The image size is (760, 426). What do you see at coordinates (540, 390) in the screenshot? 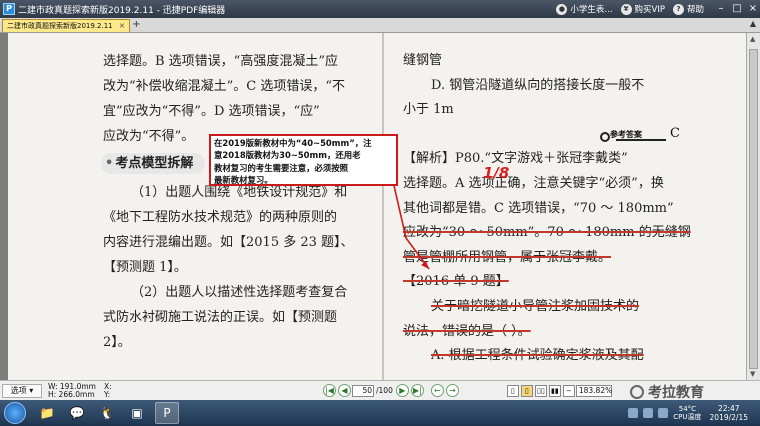
I see `two-page-icon: ▯▯` at bounding box center [540, 390].